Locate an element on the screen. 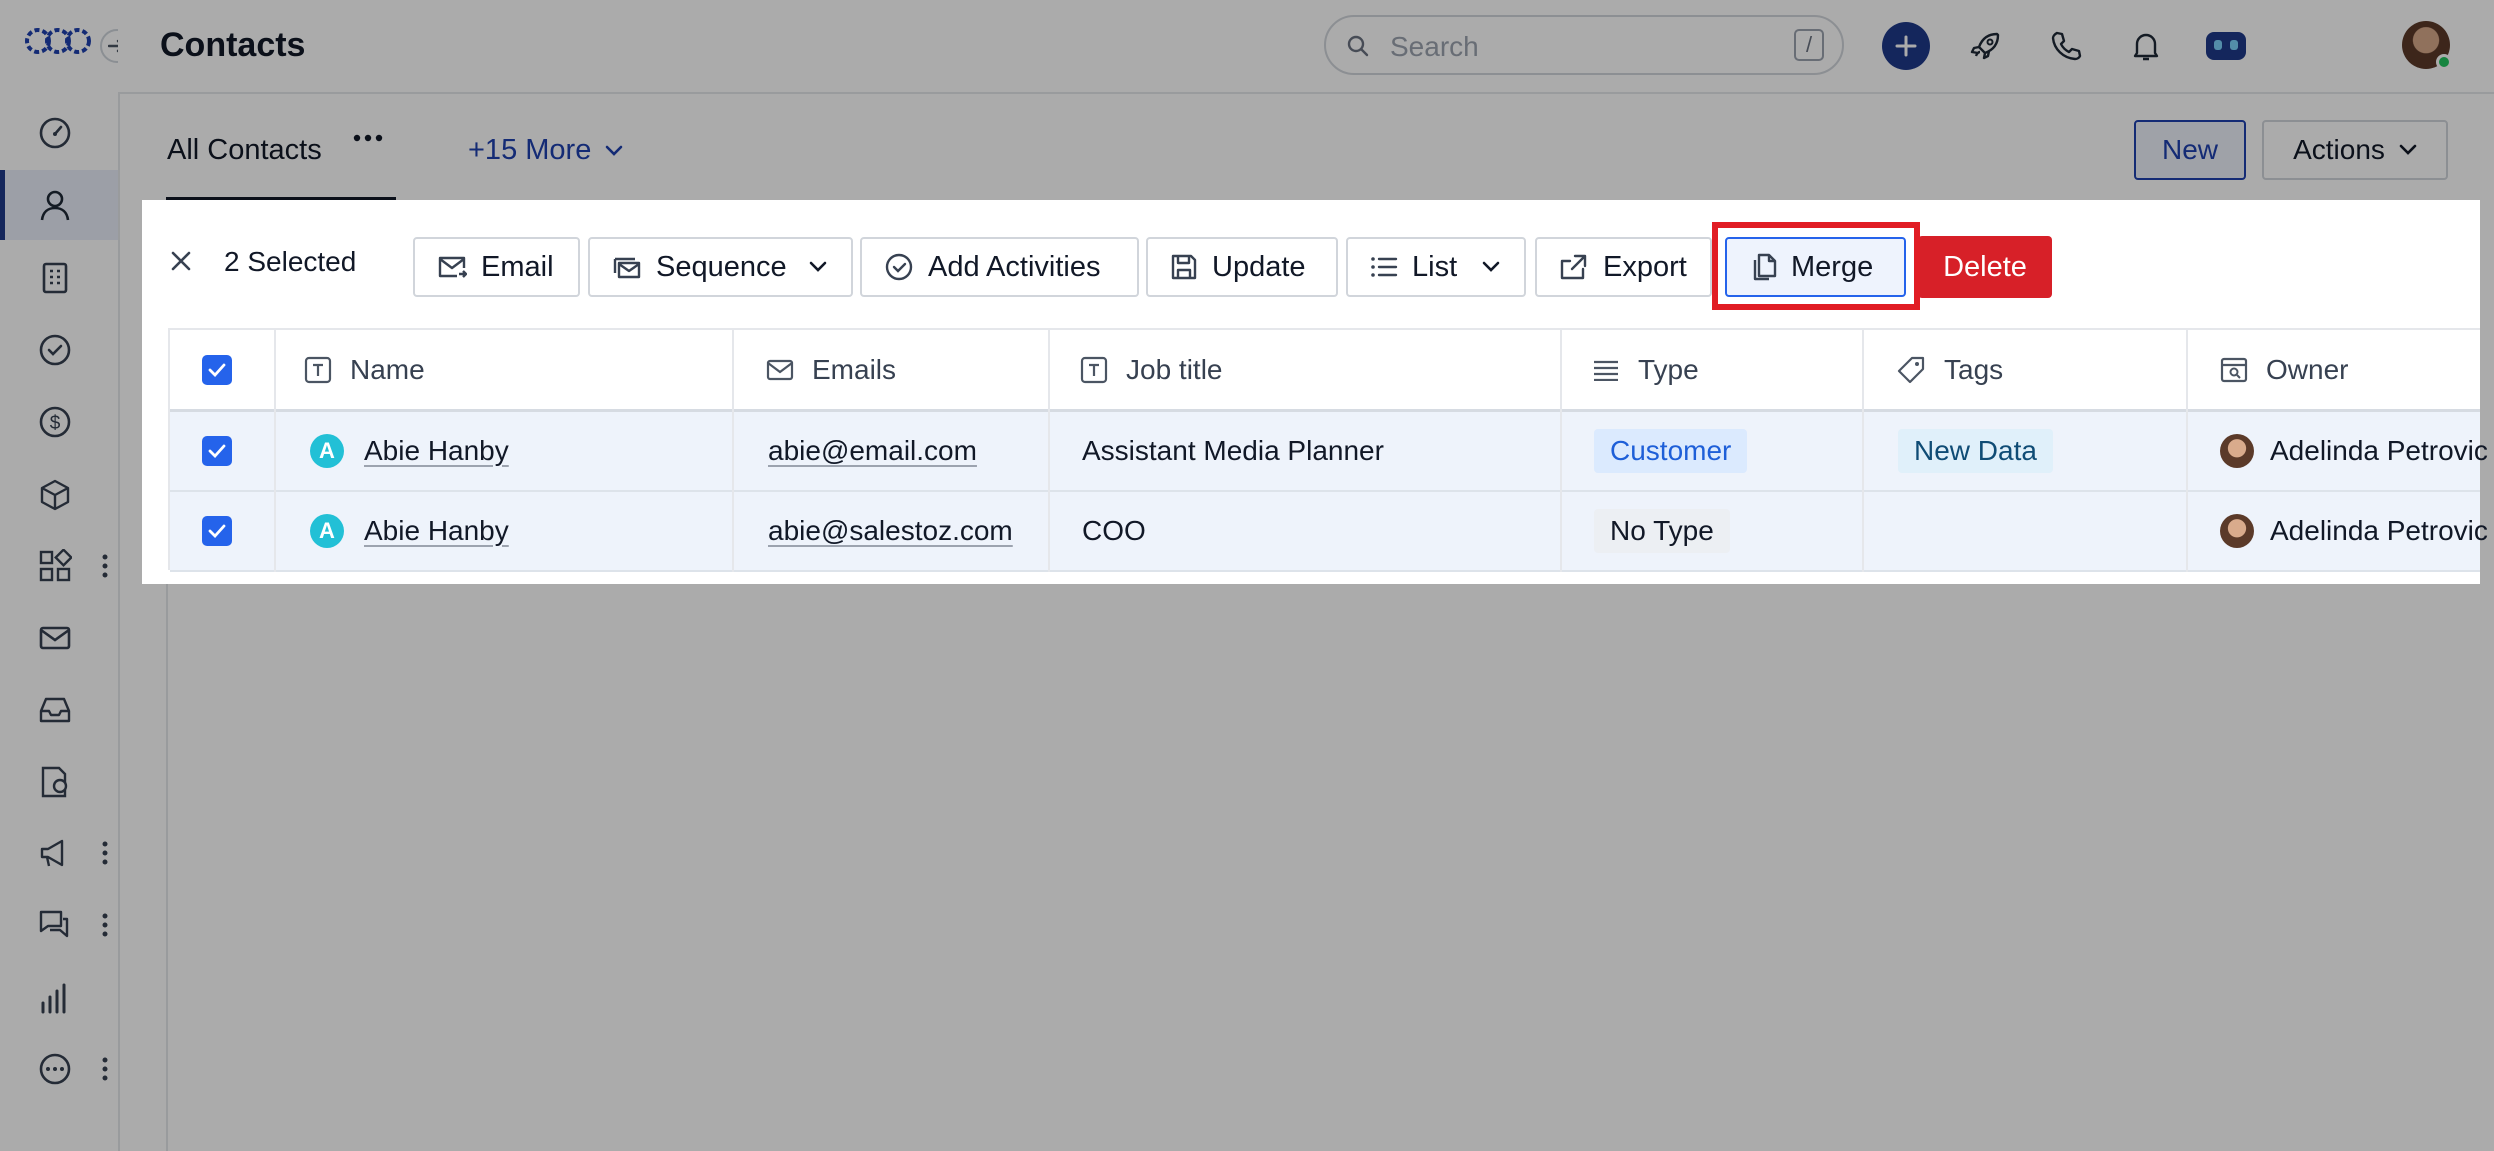 This screenshot has width=2494, height=1151. dropdown-field-icon is located at coordinates (1606, 370).